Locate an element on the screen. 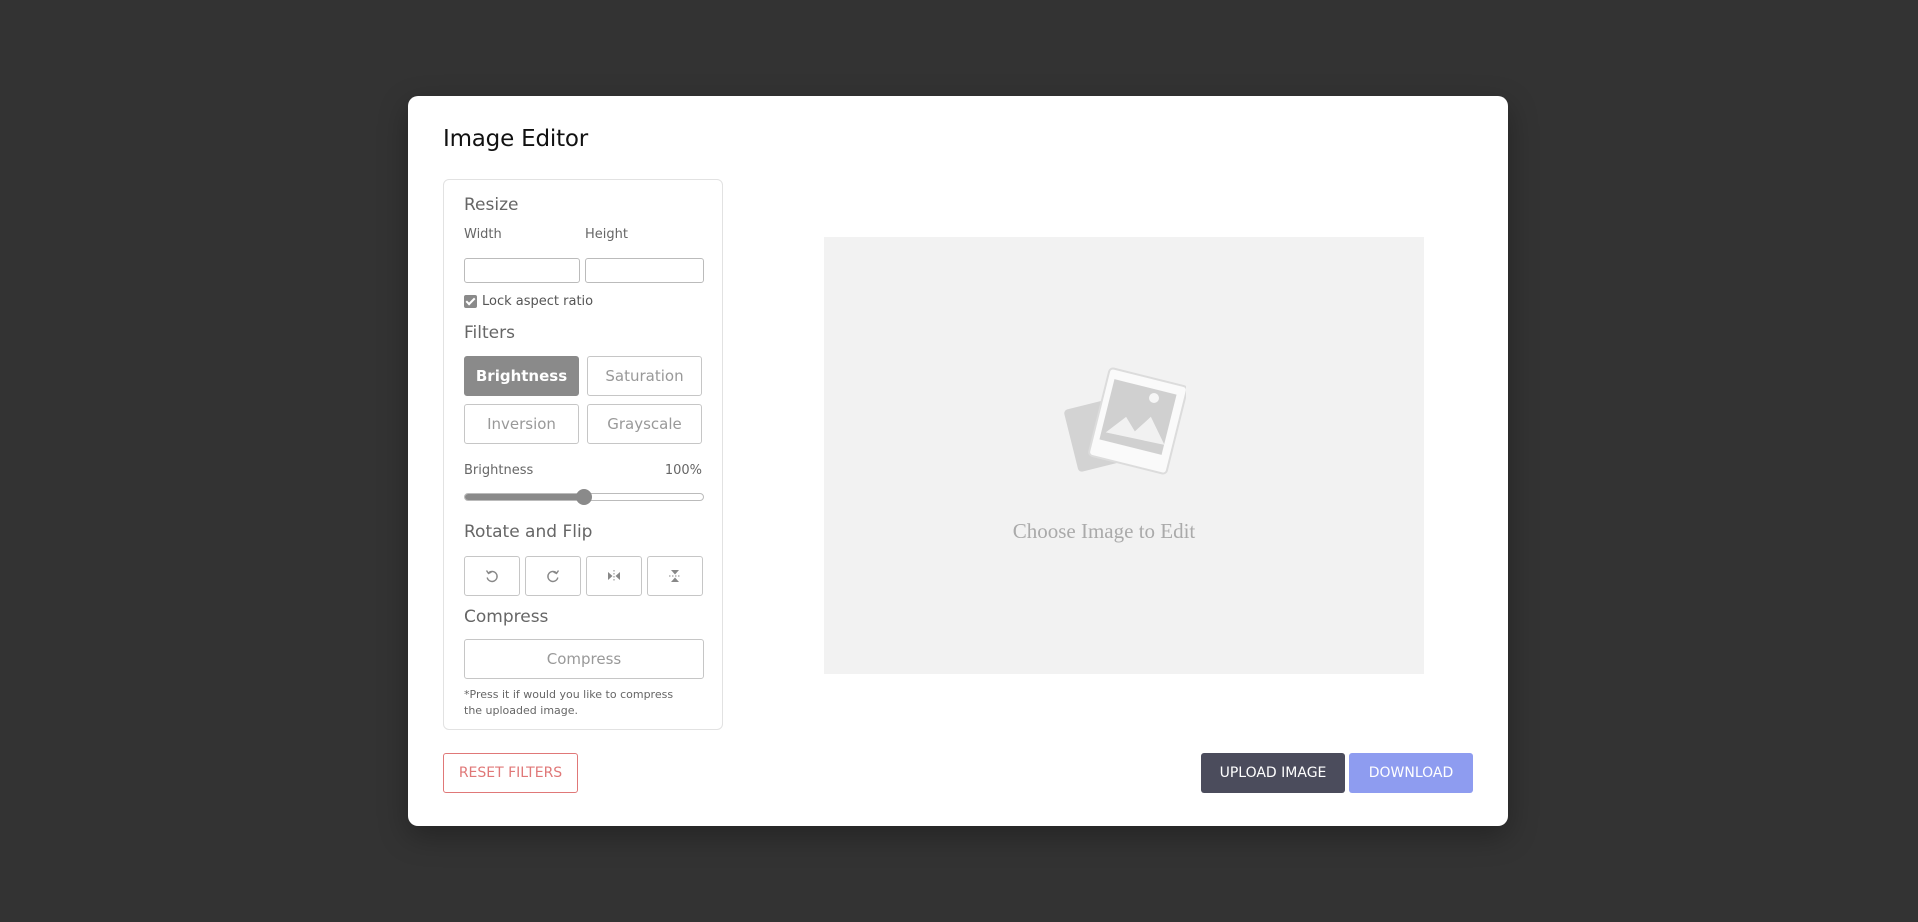  lock-aspect-checkbox is located at coordinates (470, 301).